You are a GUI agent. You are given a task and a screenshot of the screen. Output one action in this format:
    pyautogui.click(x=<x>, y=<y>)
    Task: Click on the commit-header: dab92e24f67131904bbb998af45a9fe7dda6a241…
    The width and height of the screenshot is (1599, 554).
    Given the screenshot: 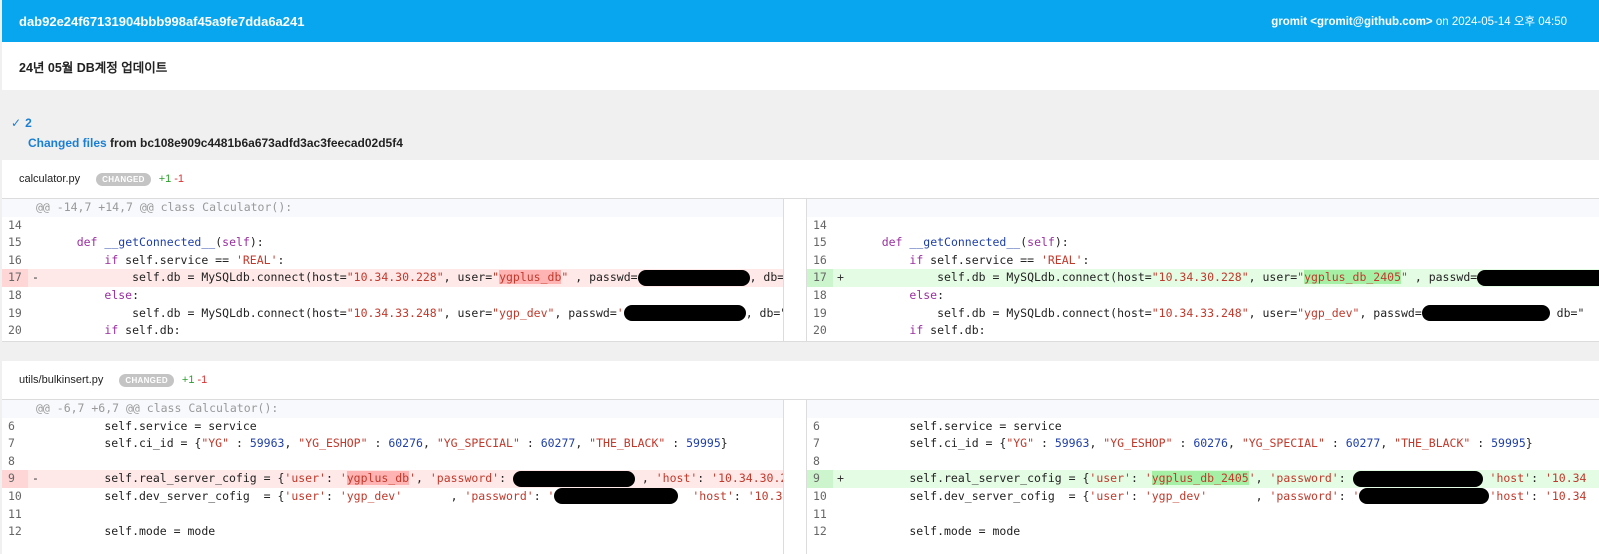 What is the action you would take?
    pyautogui.click(x=800, y=21)
    